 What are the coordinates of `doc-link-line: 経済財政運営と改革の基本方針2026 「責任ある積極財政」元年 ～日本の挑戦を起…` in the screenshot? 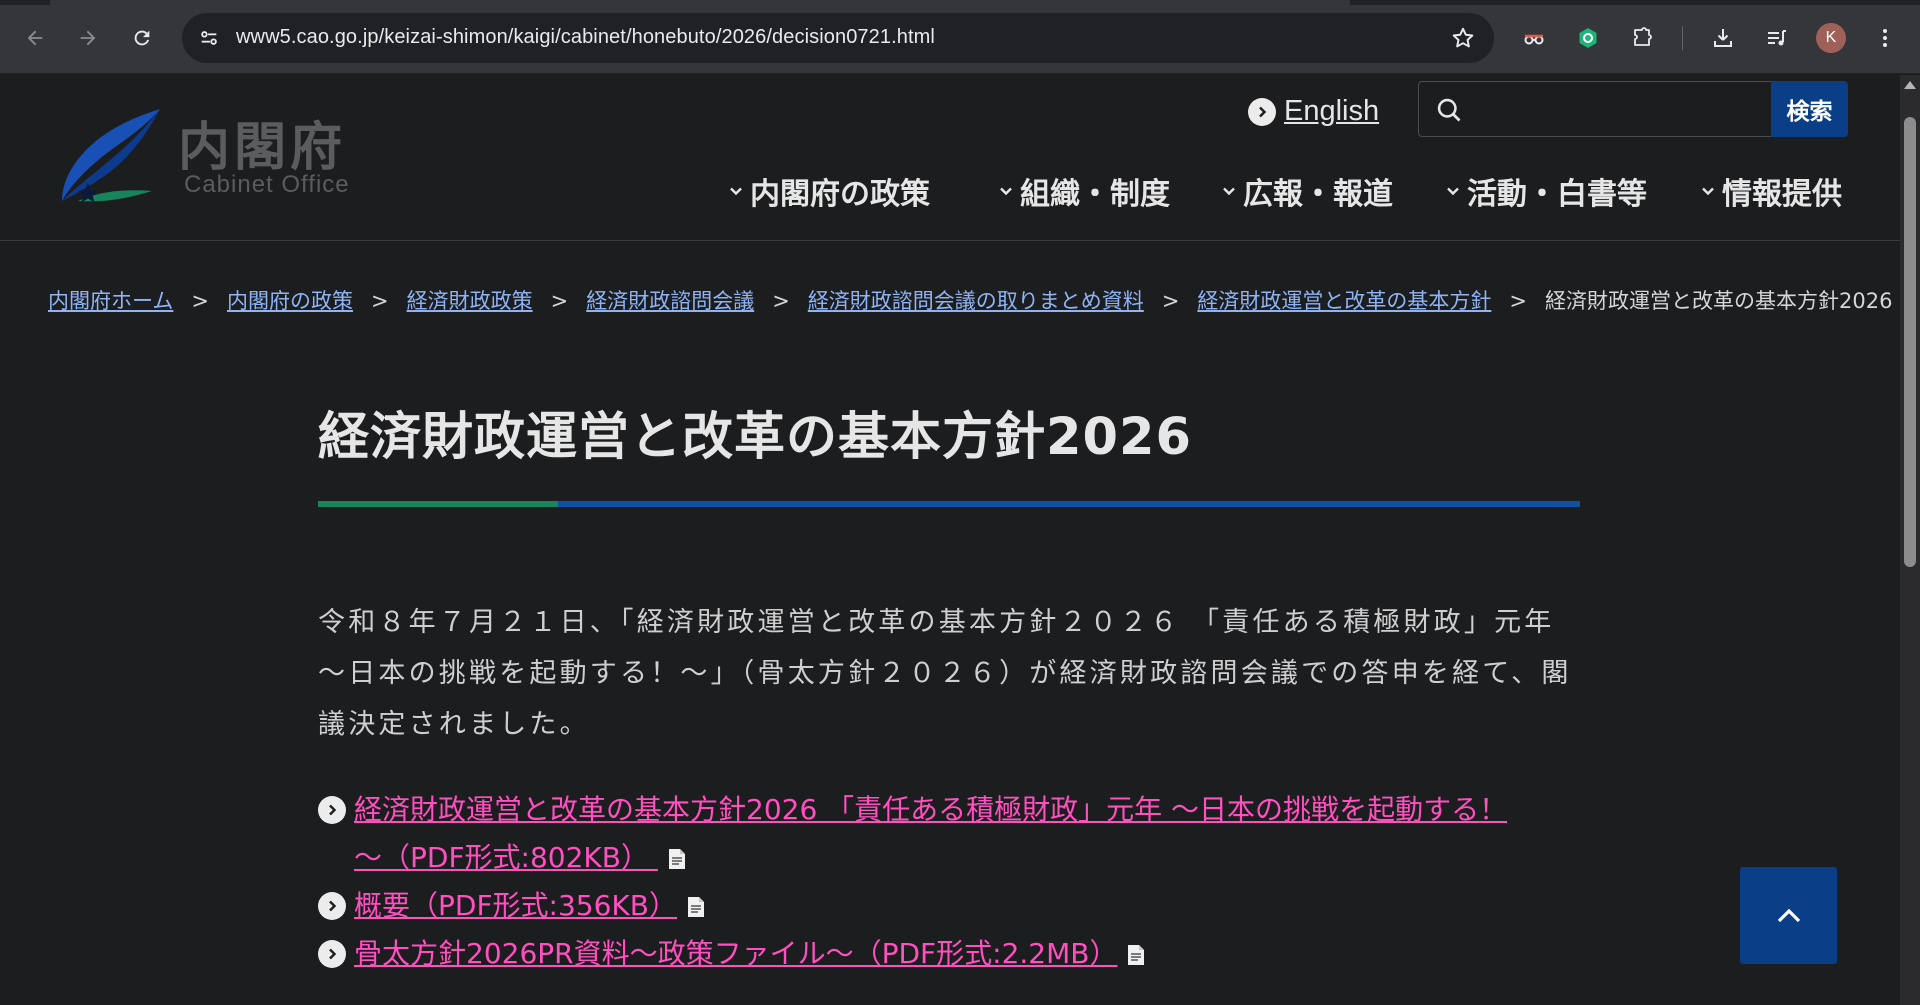 It's located at (967, 810).